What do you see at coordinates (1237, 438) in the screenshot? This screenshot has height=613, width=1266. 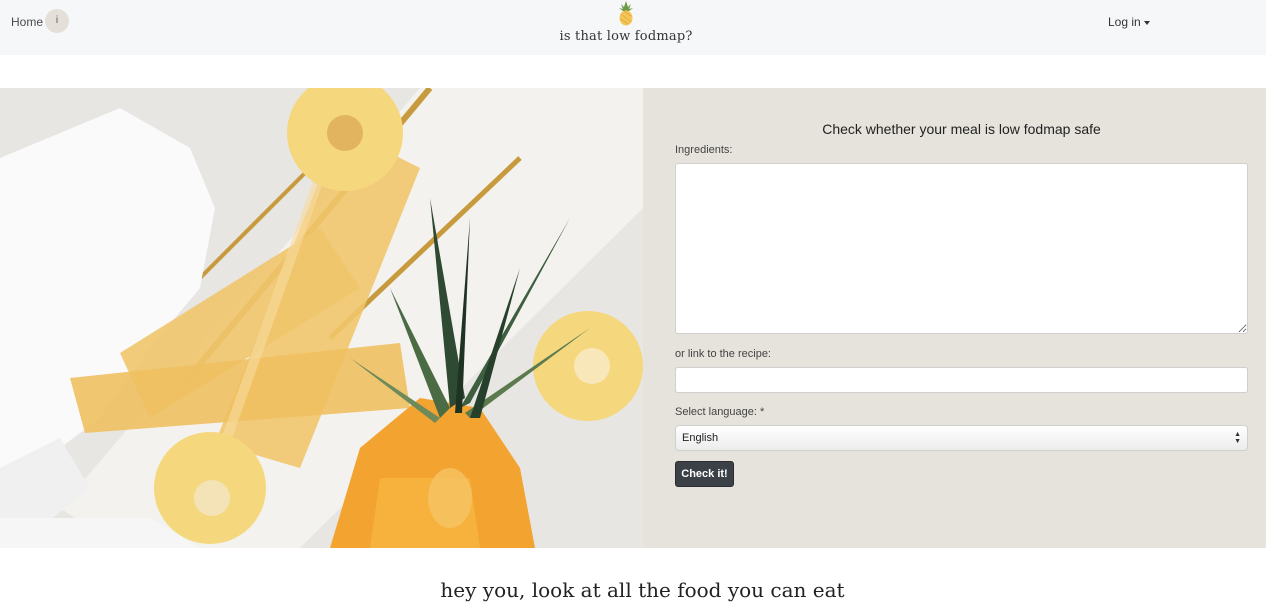 I see `select-arrows-icon: ▲ ▼` at bounding box center [1237, 438].